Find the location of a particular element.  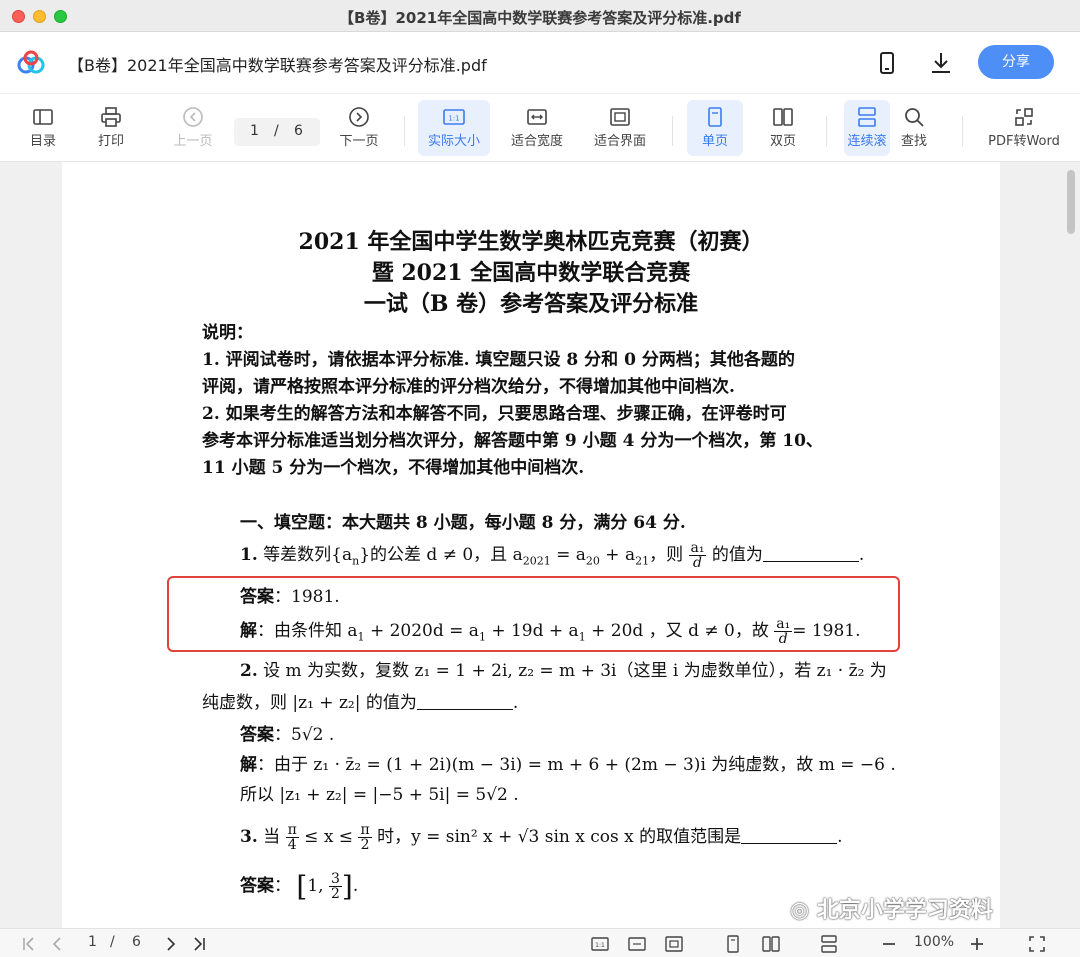

actual-size-button: 1:1 实际大小 is located at coordinates (454, 128).